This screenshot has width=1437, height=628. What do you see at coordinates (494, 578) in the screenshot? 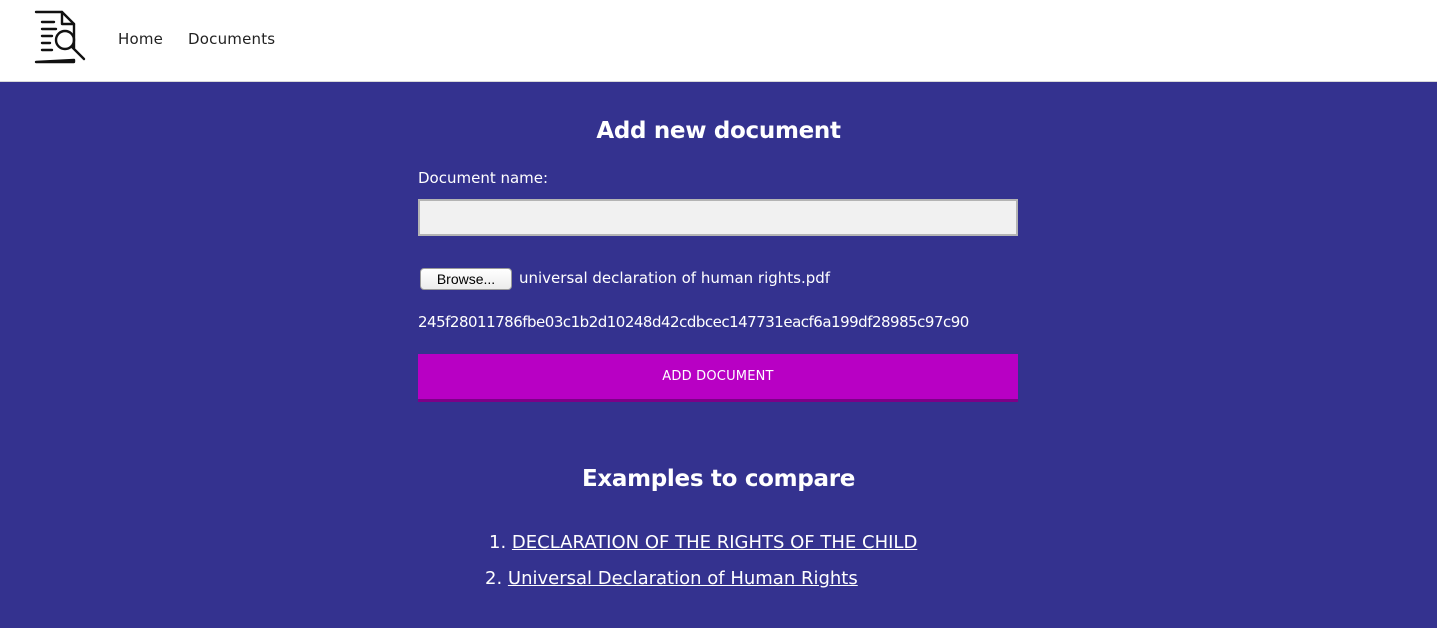
I see `list-item-number: 2.` at bounding box center [494, 578].